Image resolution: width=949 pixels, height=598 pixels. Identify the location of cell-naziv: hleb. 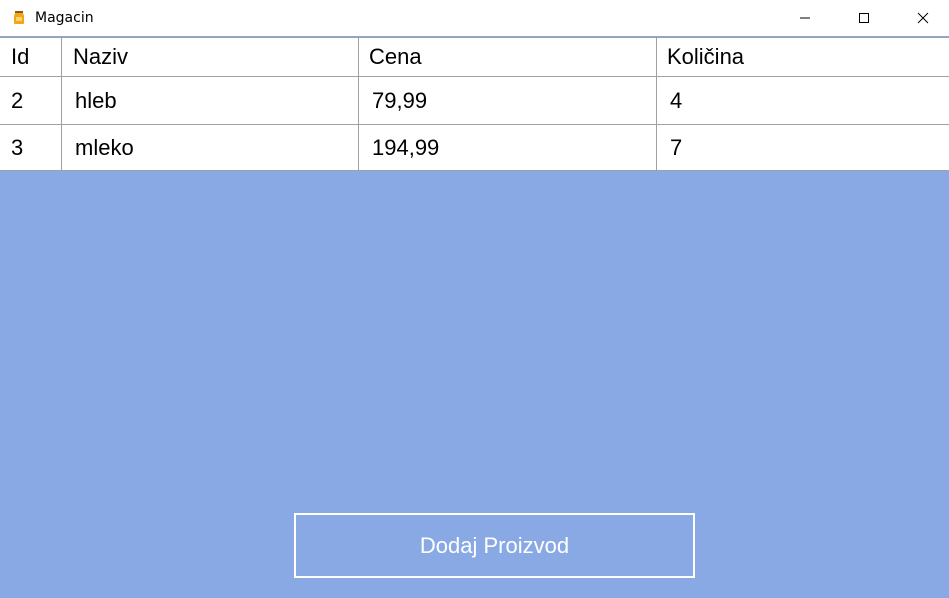
(210, 100).